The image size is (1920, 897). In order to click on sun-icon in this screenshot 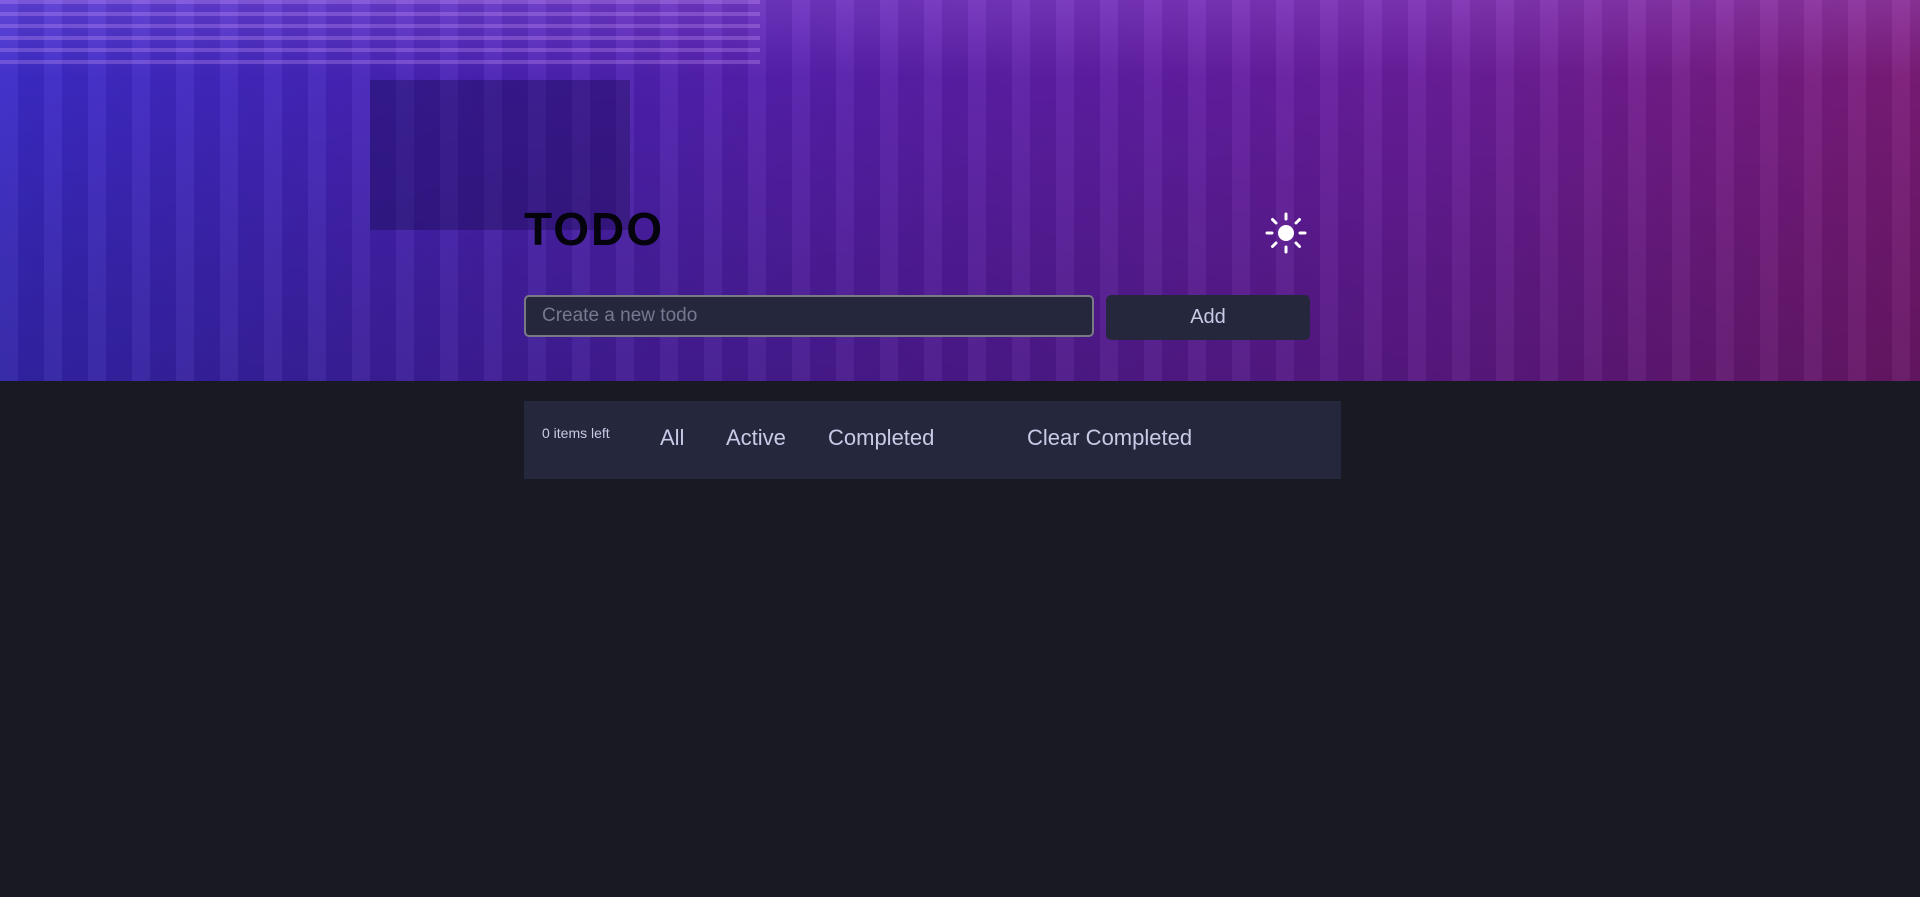, I will do `click(1286, 233)`.